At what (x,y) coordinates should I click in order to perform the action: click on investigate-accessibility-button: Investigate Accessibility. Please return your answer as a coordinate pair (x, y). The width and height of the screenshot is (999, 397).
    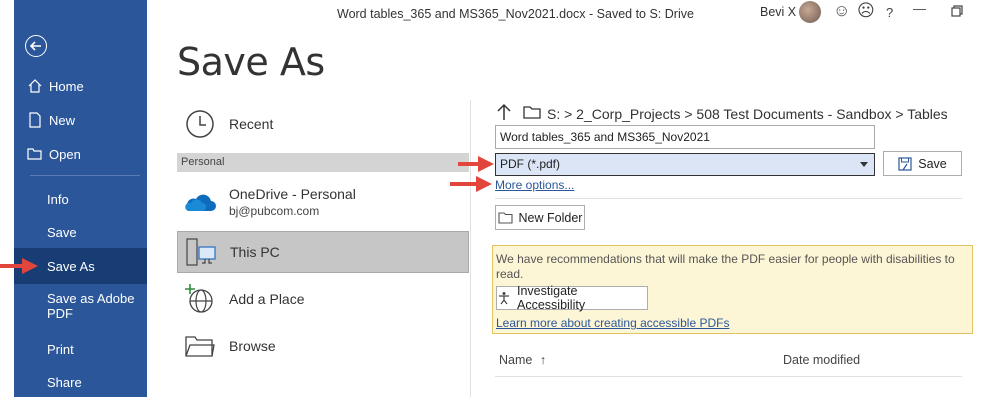
    Looking at the image, I should click on (572, 298).